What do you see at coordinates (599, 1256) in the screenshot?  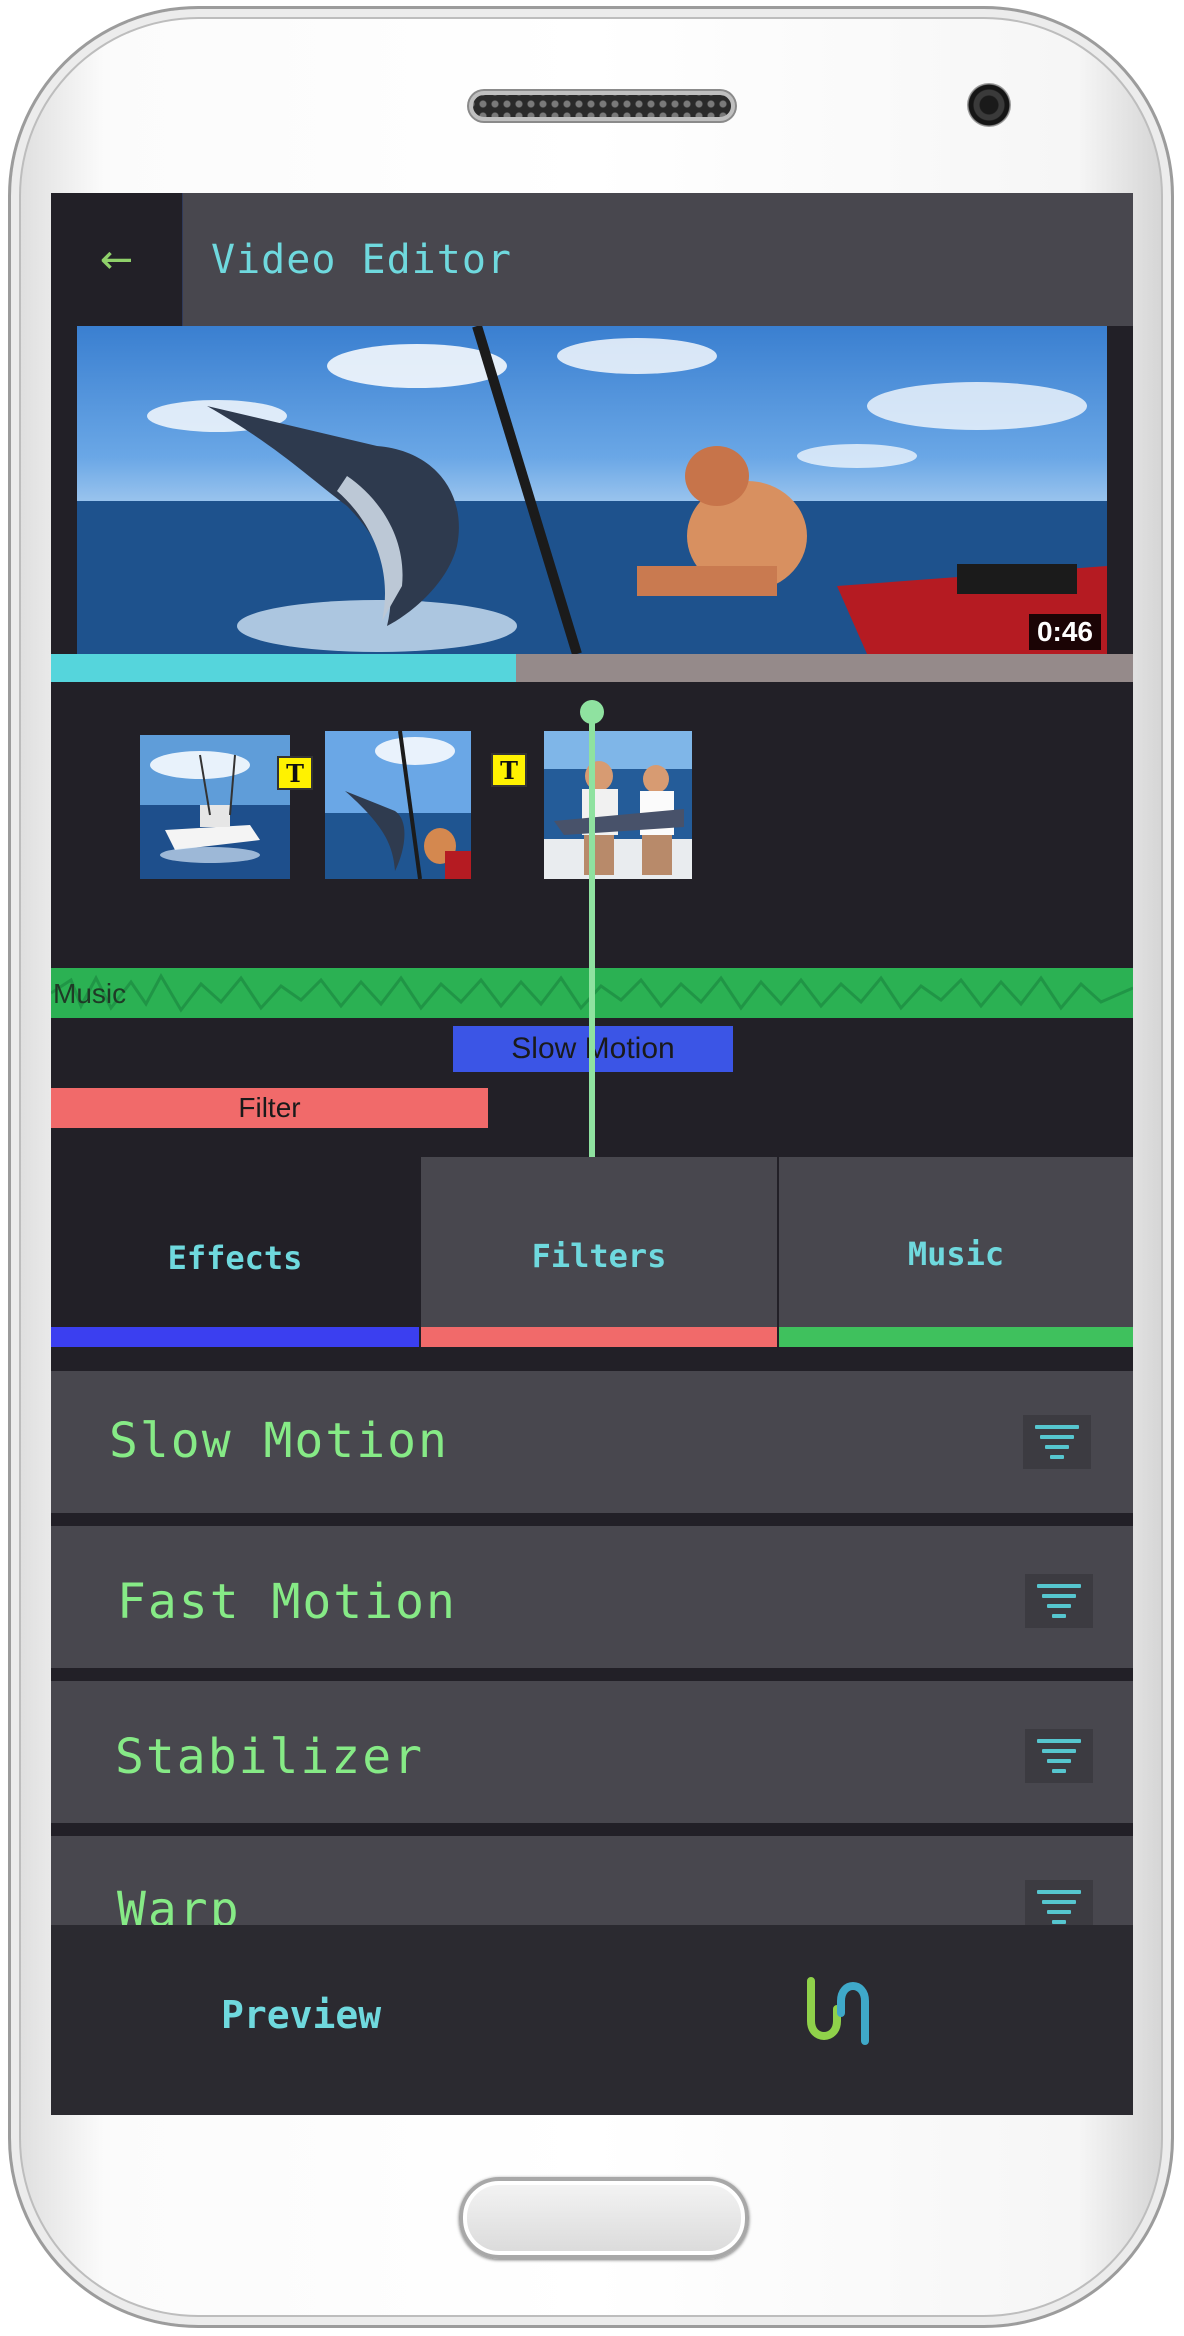 I see `tab-filters-label: Filters` at bounding box center [599, 1256].